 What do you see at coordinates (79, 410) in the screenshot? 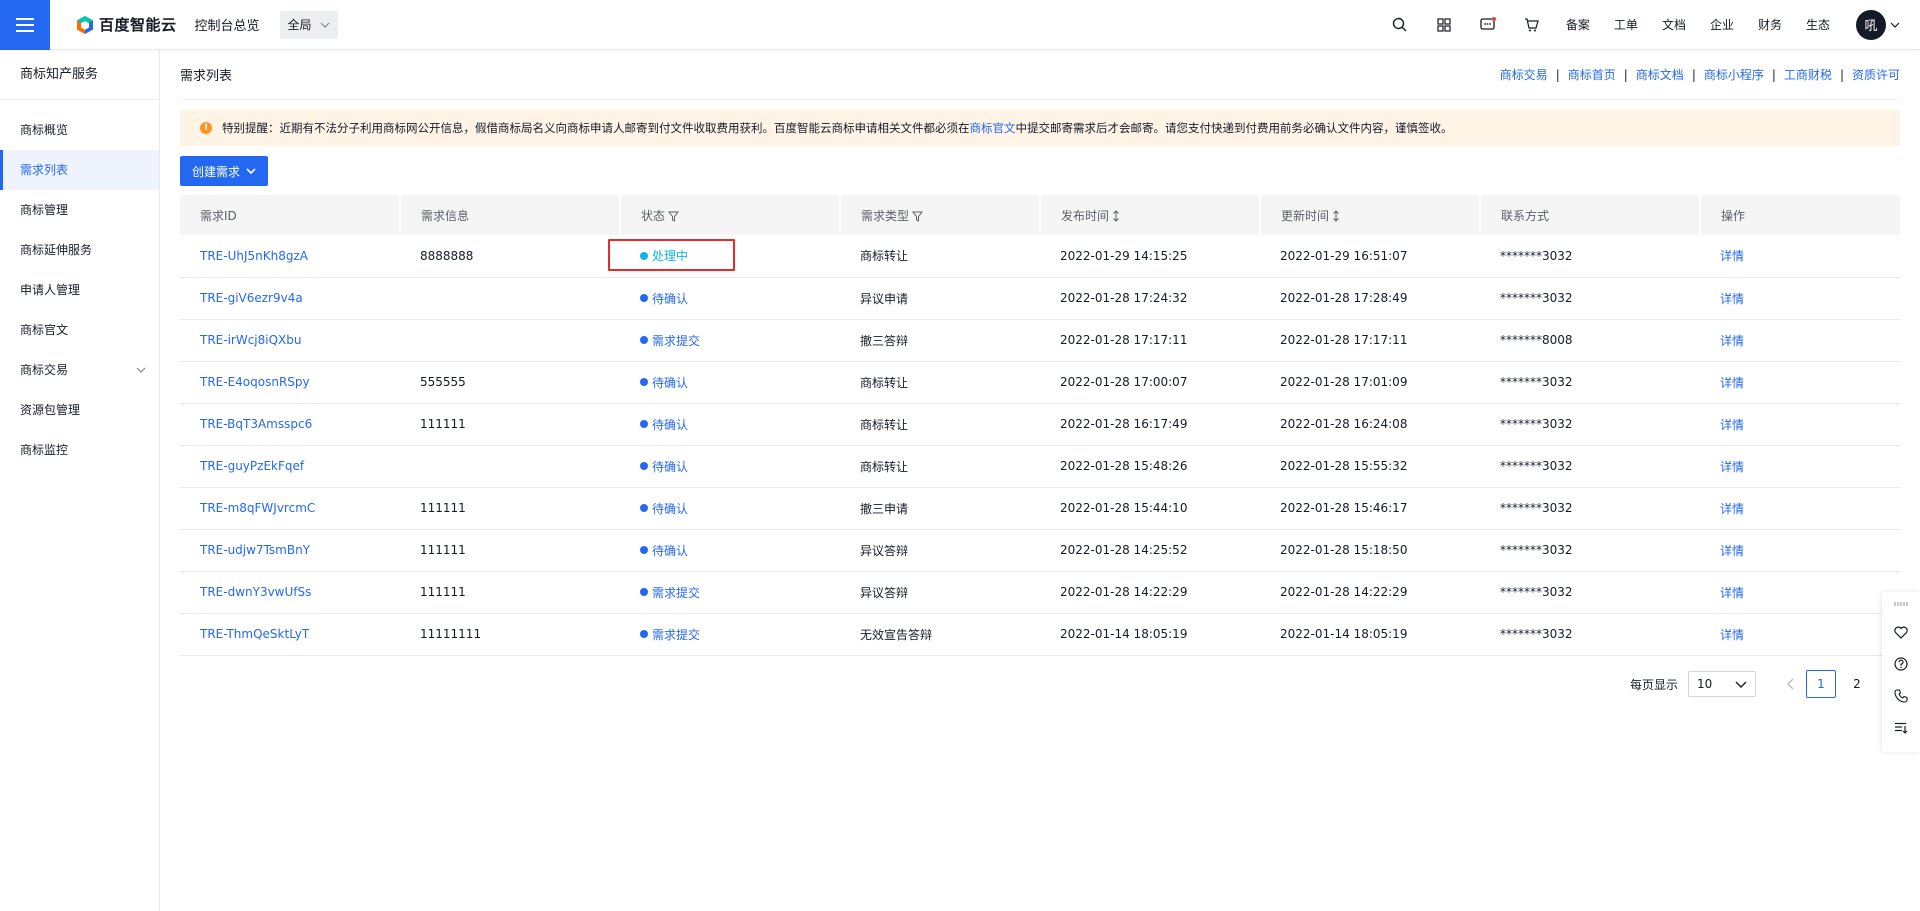
I see `sidebar-item-resource-packages: 资源包管理` at bounding box center [79, 410].